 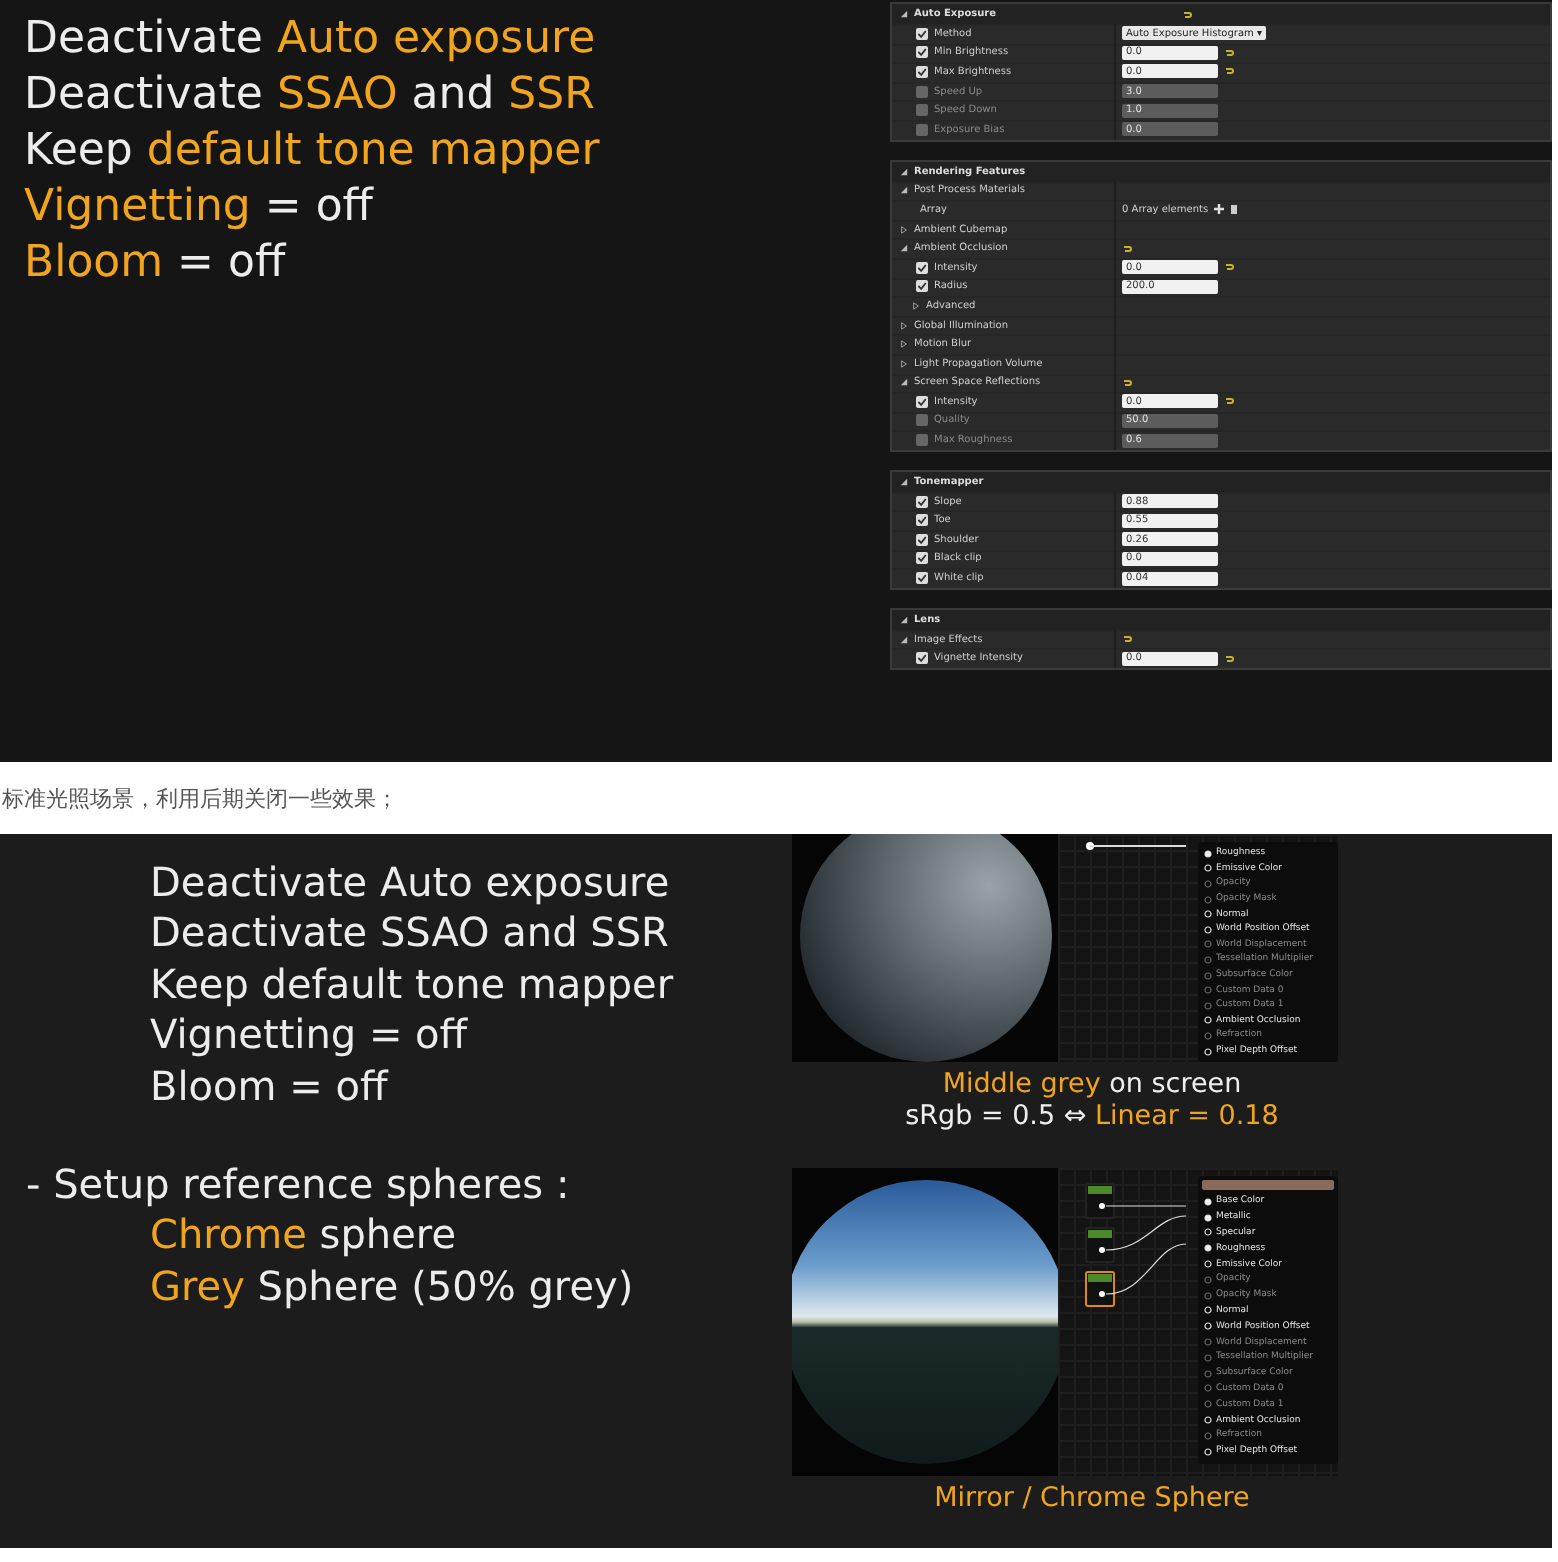 What do you see at coordinates (299, 1185) in the screenshot?
I see `slide-bullet: - Setup reference spheres :` at bounding box center [299, 1185].